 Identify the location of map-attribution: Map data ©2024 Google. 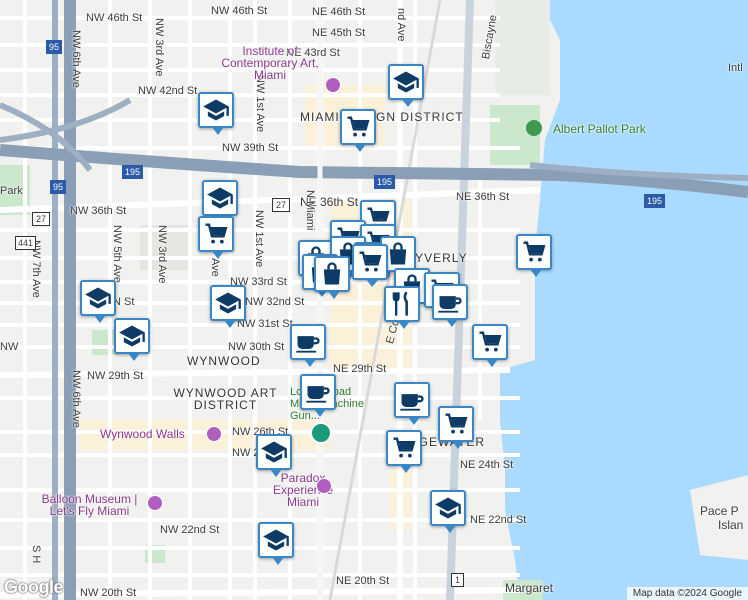
(687, 593).